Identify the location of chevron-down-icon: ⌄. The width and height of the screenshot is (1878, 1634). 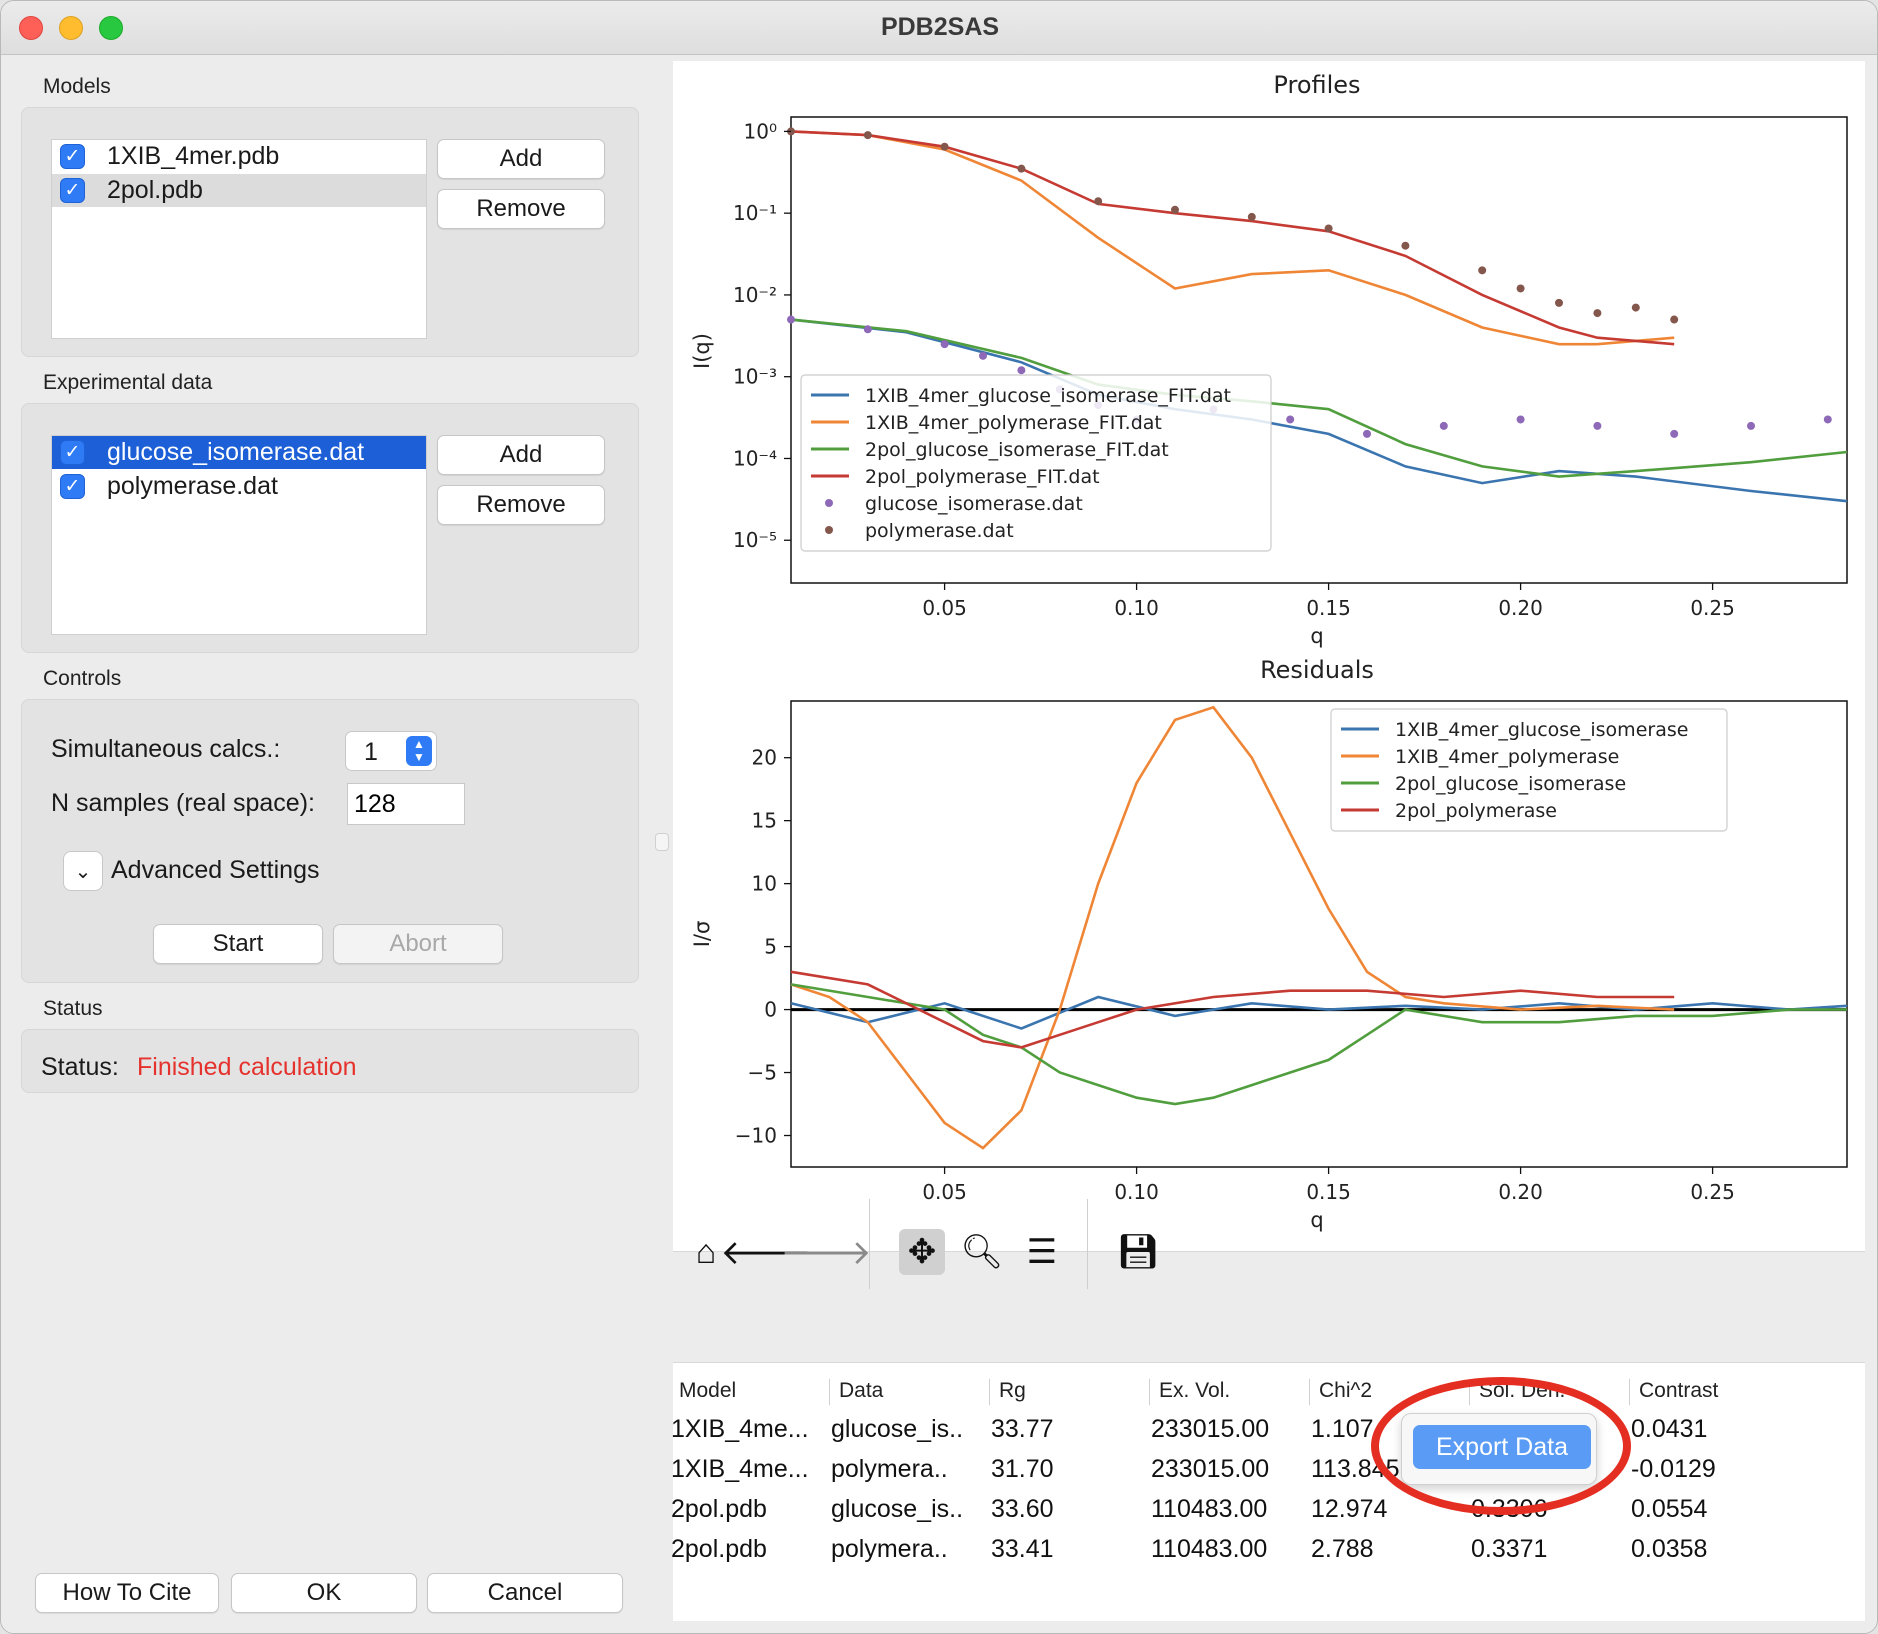
(83, 871).